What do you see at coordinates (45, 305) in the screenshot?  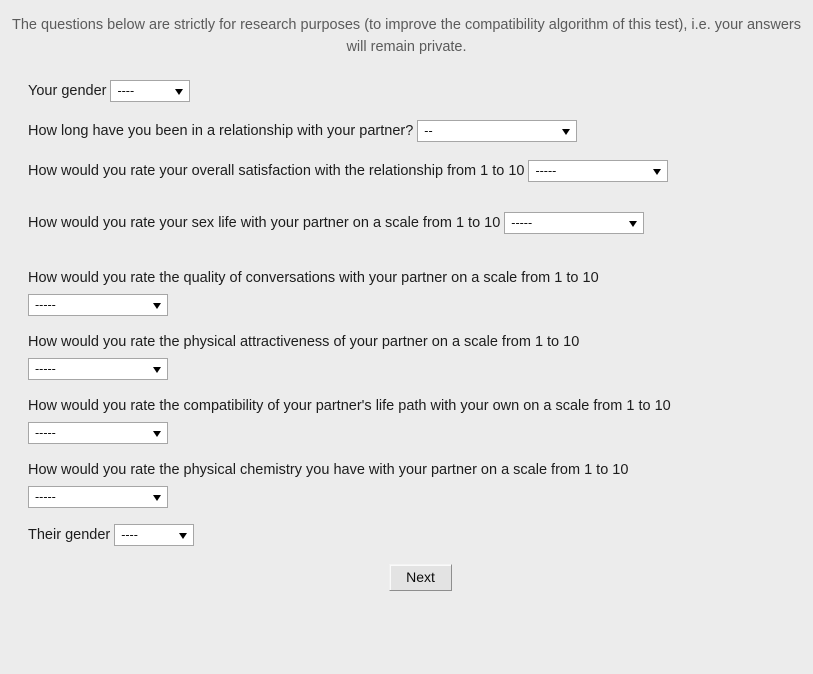 I see `select-value-conversation-quality: -----` at bounding box center [45, 305].